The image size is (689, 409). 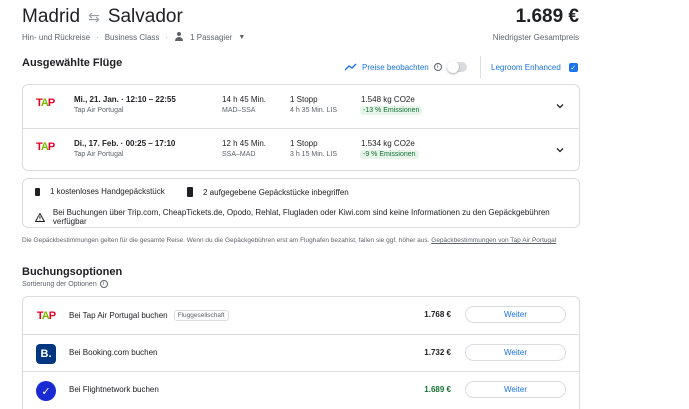 I want to click on flight-layover: 4 h 35 Min. LIS, so click(x=314, y=110).